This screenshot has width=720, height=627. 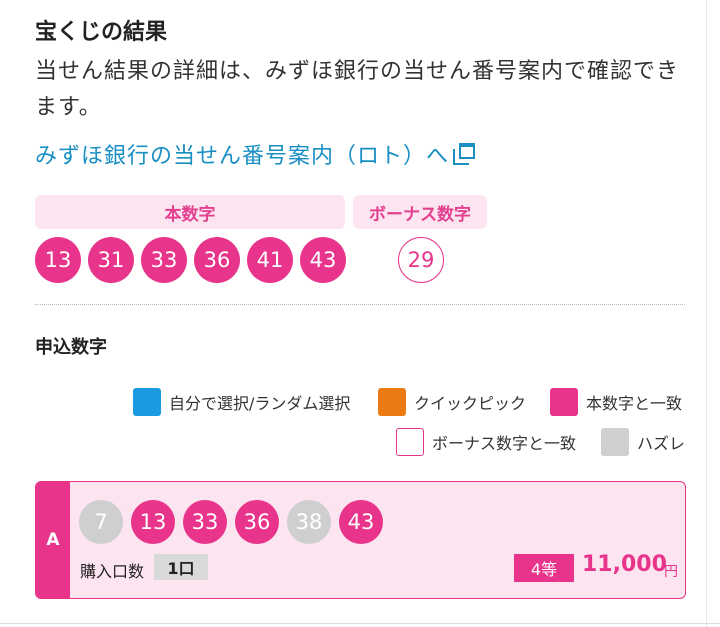 I want to click on entries-title: 申込数字, so click(x=71, y=347).